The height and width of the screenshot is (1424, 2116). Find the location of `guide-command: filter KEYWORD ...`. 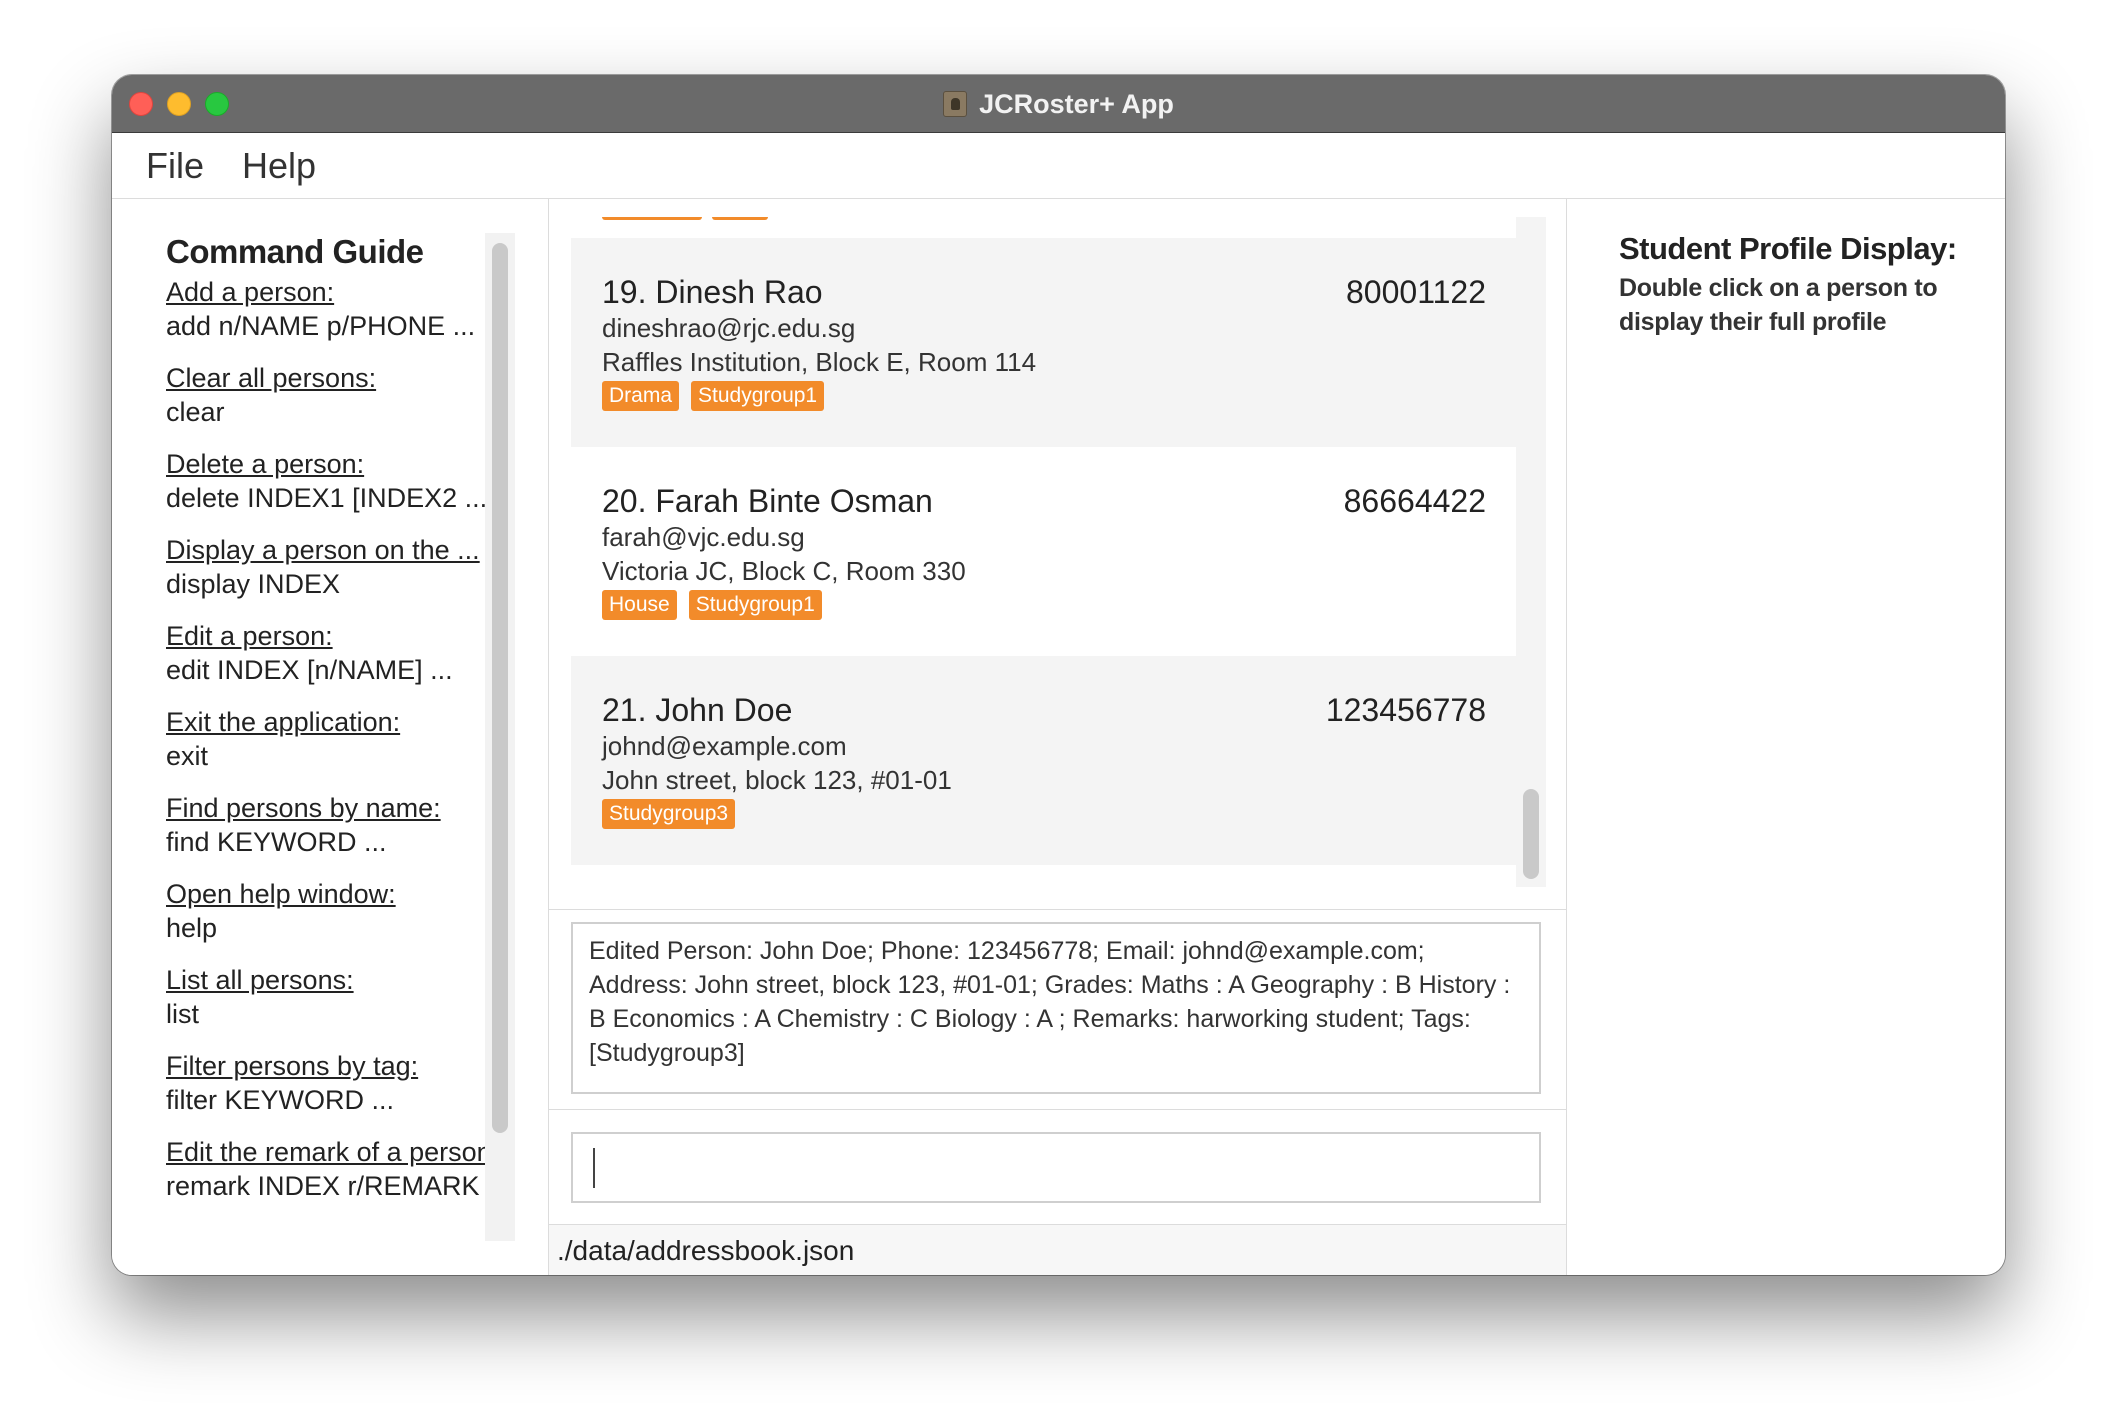

guide-command: filter KEYWORD ... is located at coordinates (280, 1100).